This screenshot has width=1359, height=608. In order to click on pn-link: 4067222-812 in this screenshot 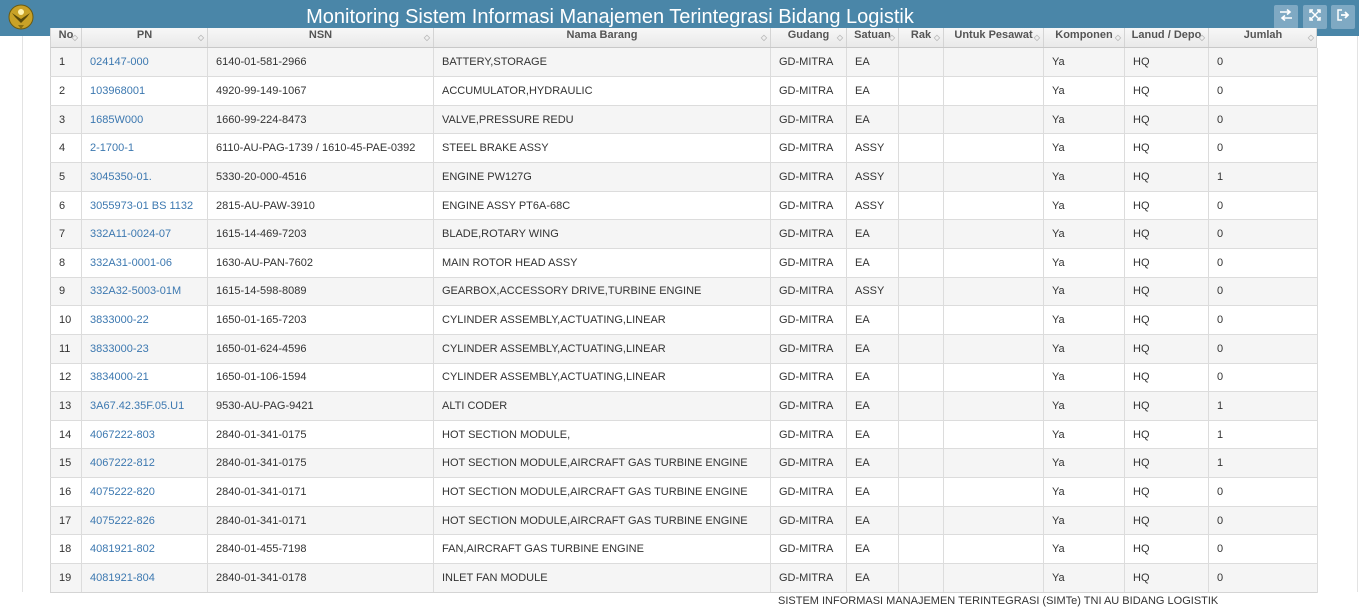, I will do `click(144, 463)`.